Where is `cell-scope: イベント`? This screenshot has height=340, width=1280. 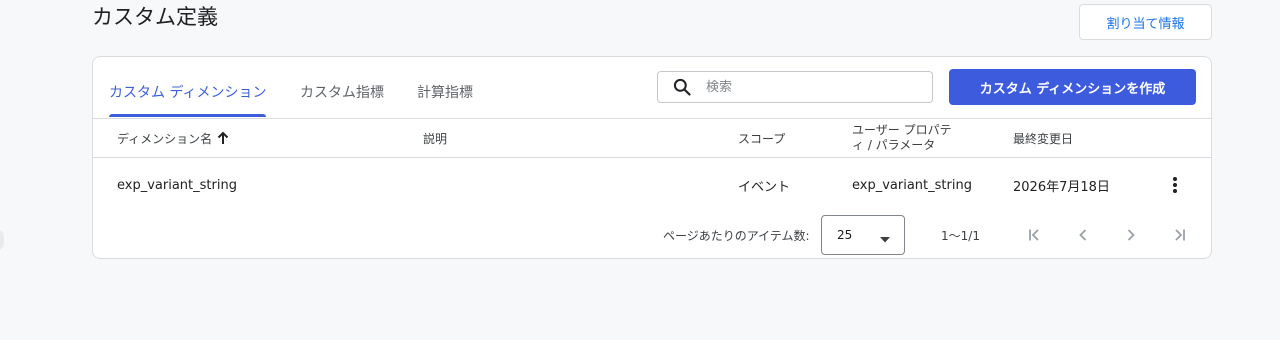 cell-scope: イベント is located at coordinates (764, 187).